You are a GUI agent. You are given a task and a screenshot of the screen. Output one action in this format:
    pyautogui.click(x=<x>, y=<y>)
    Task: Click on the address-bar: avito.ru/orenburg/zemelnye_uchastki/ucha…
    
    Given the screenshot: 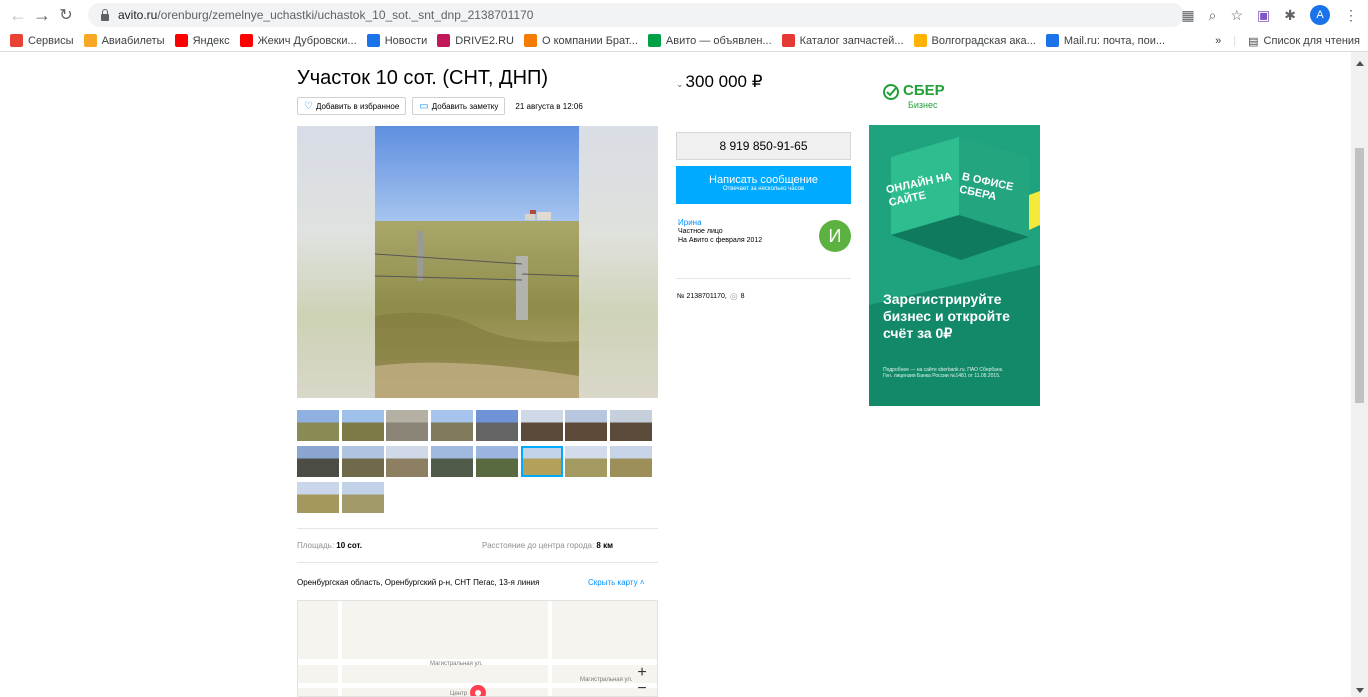 What is the action you would take?
    pyautogui.click(x=636, y=15)
    